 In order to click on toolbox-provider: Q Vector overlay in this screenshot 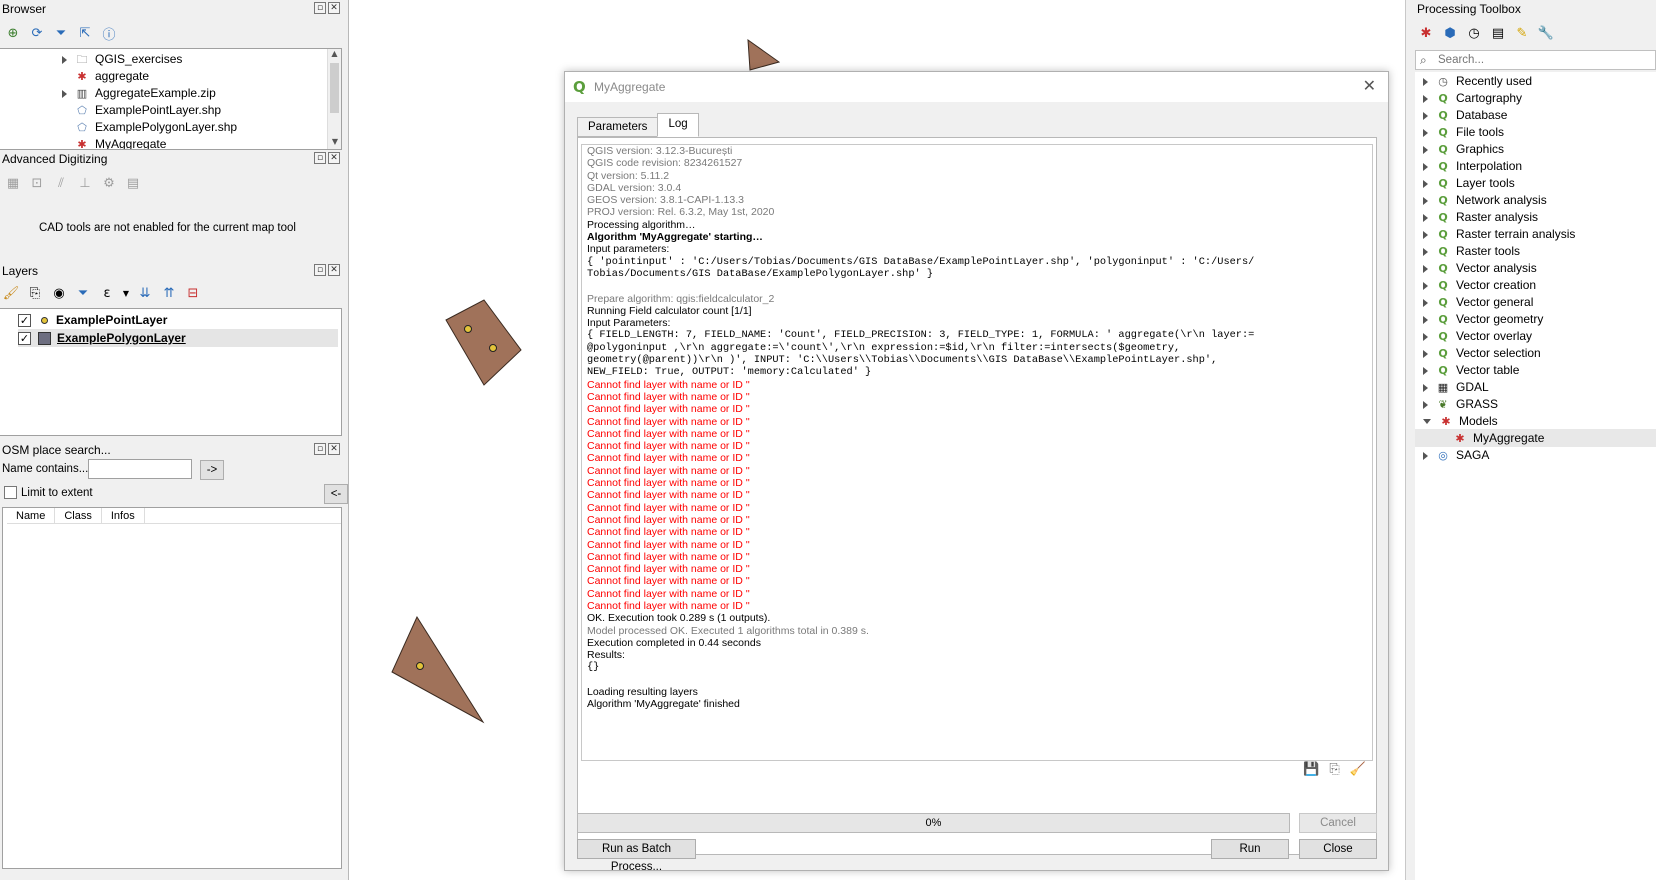, I will do `click(1535, 336)`.